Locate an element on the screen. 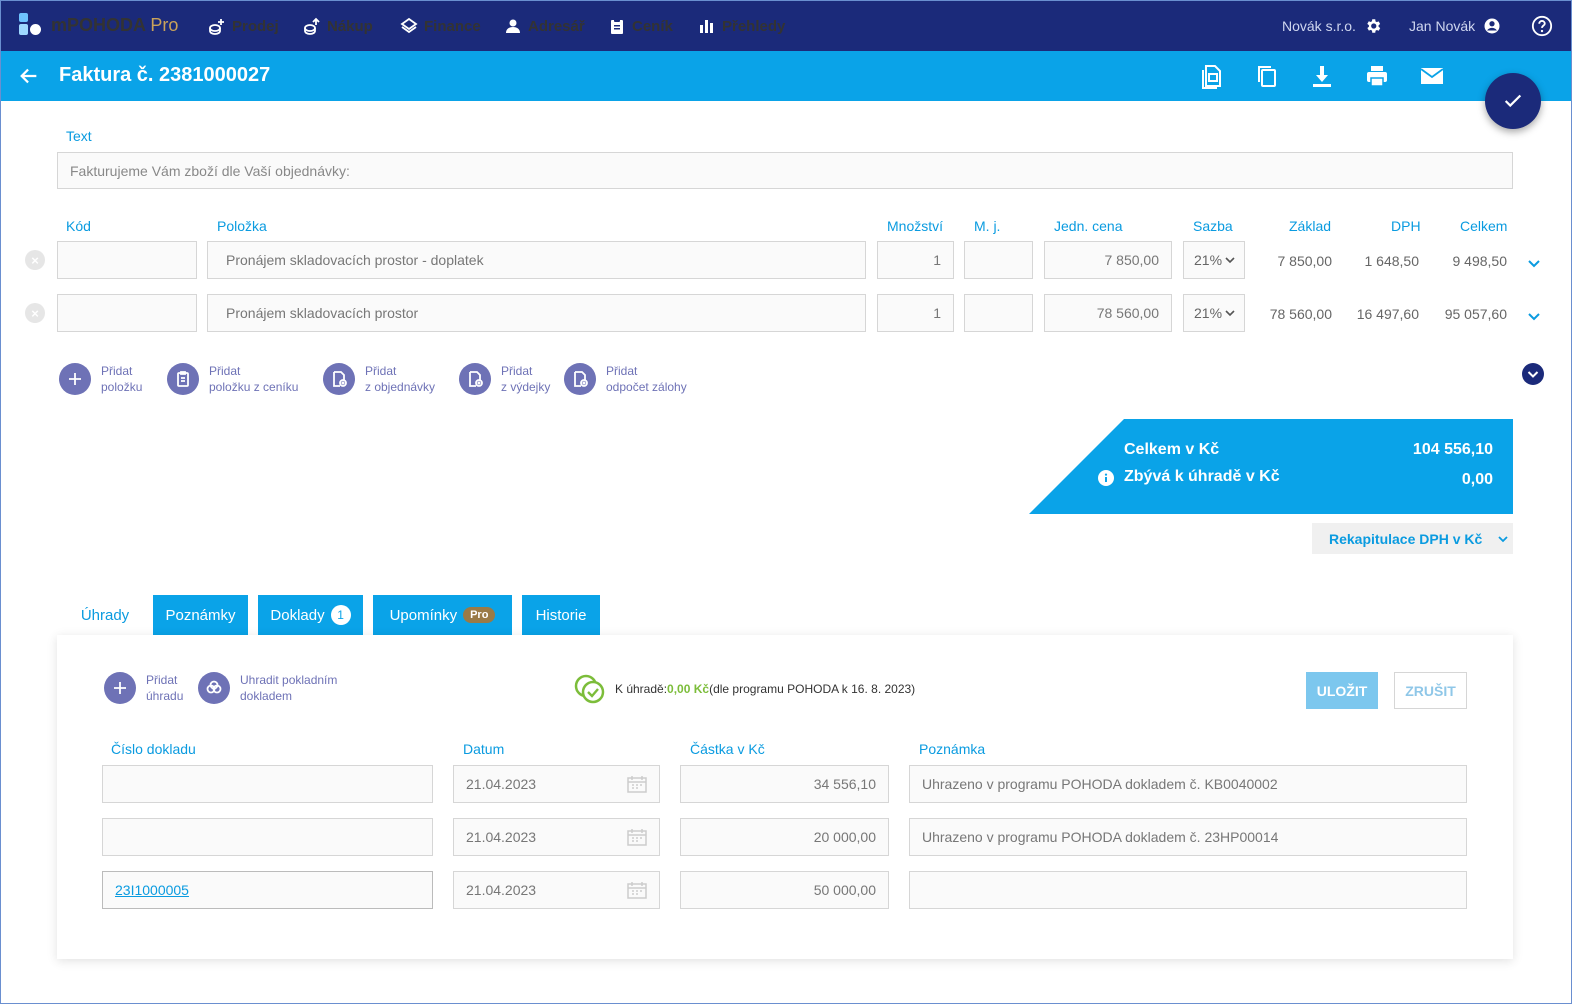 Image resolution: width=1572 pixels, height=1004 pixels. account-circle-icon is located at coordinates (1492, 26).